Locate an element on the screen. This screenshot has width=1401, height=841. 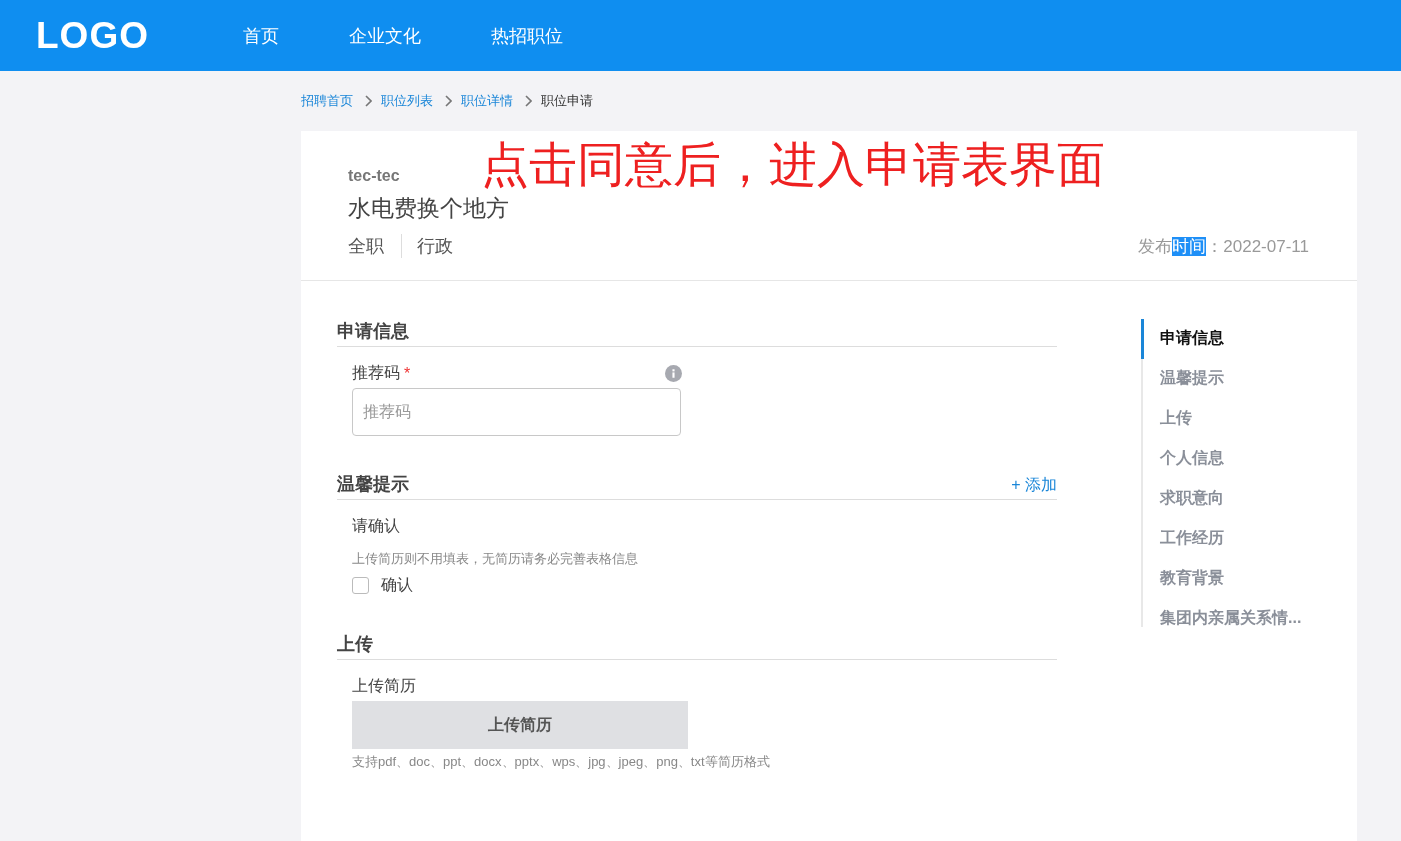
breadcrumb-link: 职位申请 is located at coordinates (567, 101).